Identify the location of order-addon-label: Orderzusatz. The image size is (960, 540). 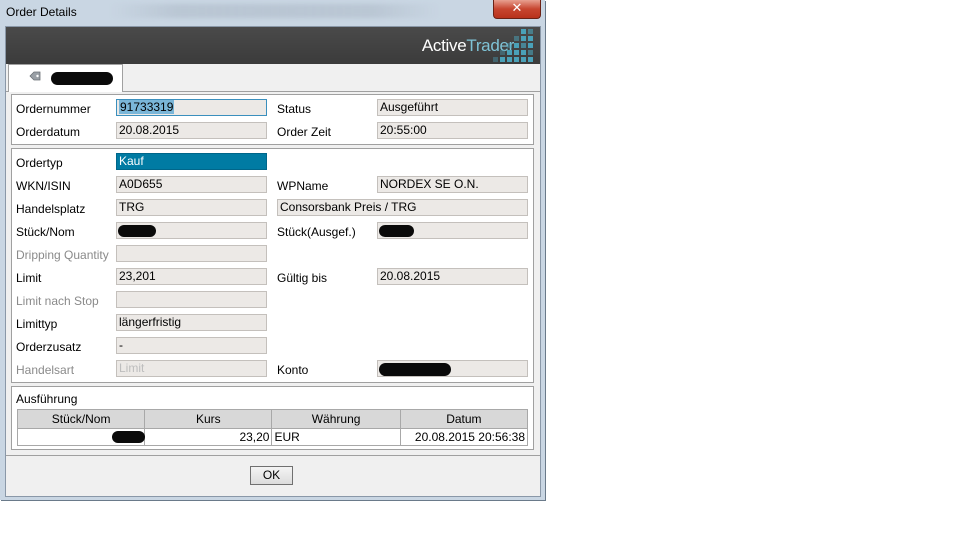
(49, 347).